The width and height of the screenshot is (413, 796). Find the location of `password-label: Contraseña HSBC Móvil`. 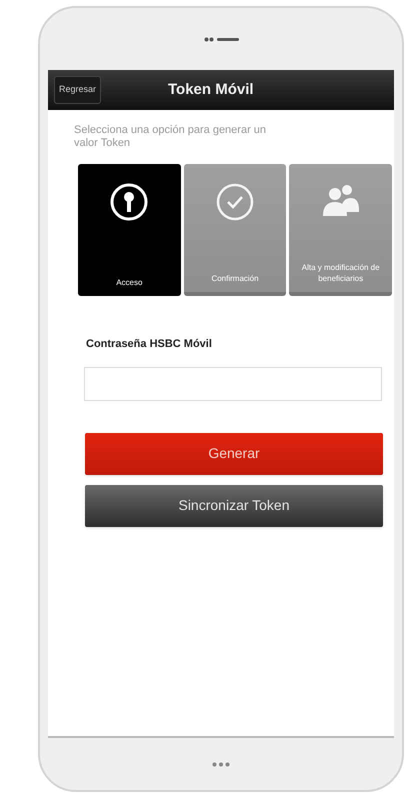

password-label: Contraseña HSBC Móvil is located at coordinates (149, 344).